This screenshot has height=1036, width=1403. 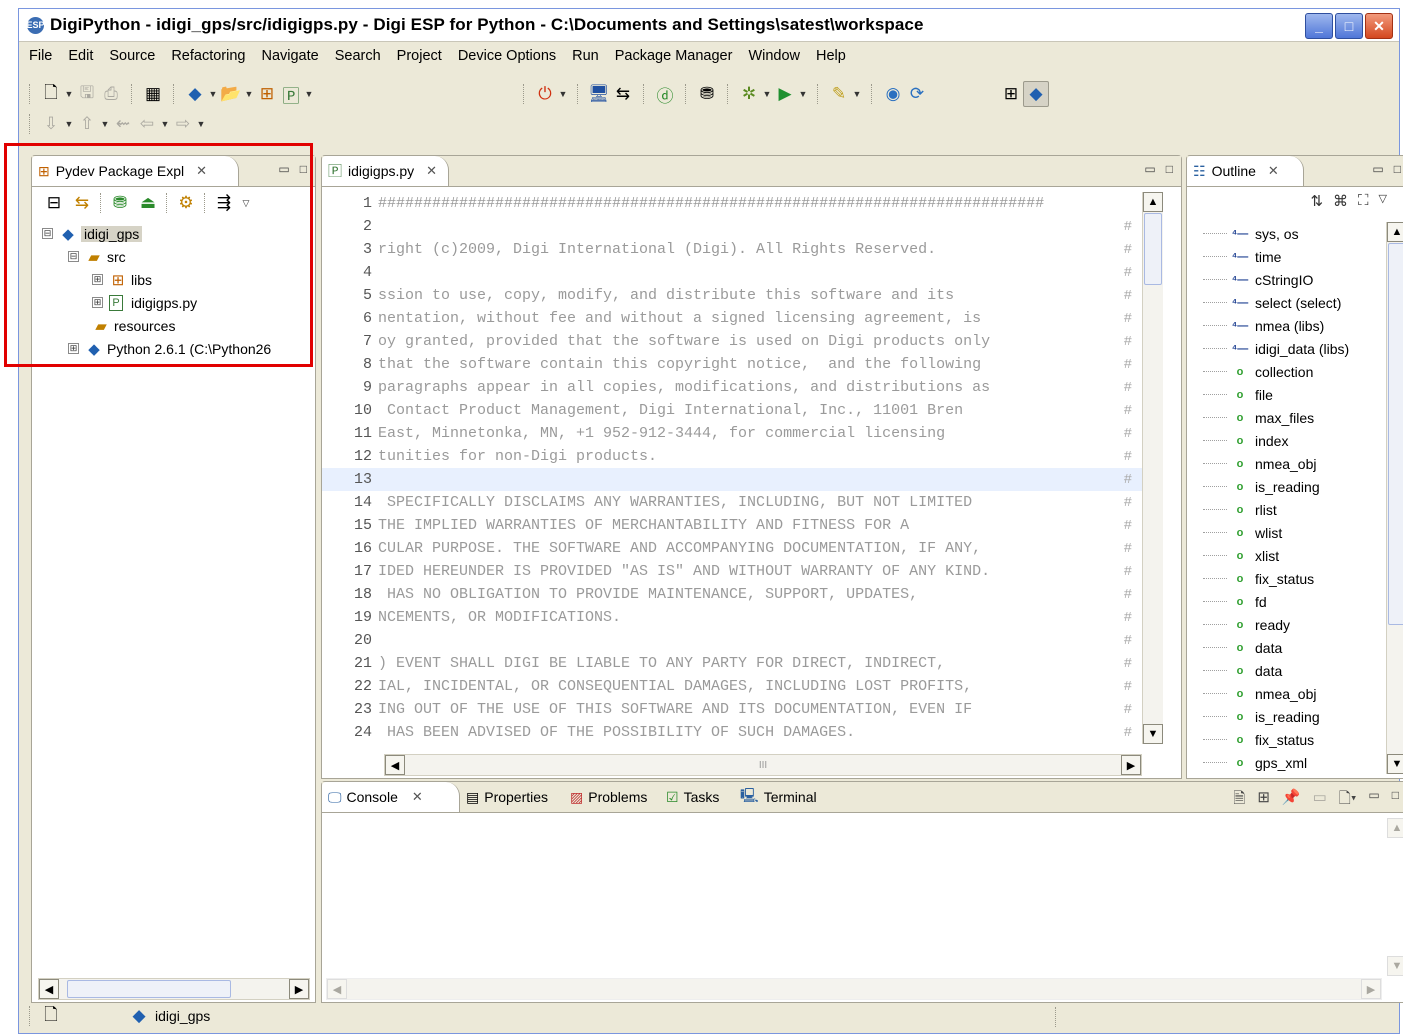 What do you see at coordinates (80, 56) in the screenshot?
I see `menu-edit: Edit` at bounding box center [80, 56].